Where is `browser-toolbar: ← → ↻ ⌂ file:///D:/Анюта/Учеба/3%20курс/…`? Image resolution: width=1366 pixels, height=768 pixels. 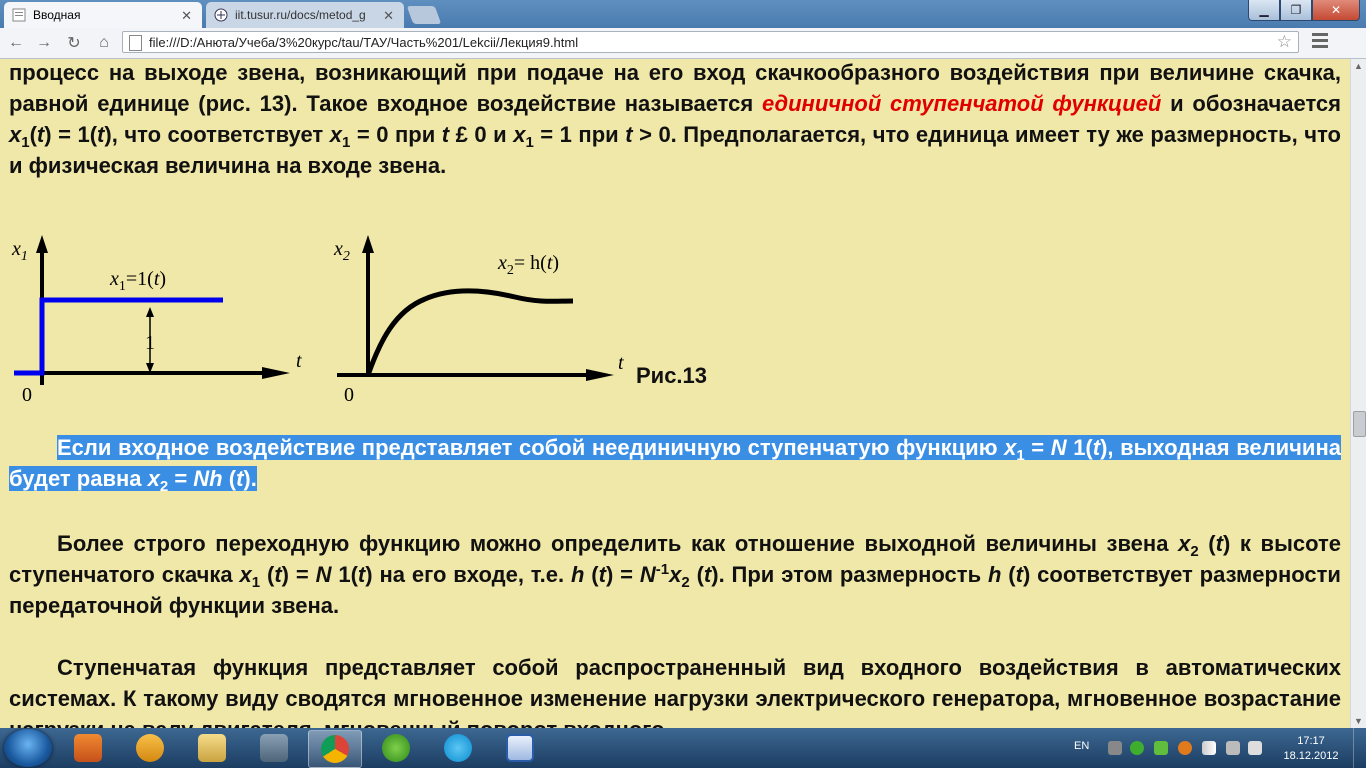
browser-toolbar: ← → ↻ ⌂ file:///D:/Анюта/Учеба/3%20курс/… is located at coordinates (683, 43).